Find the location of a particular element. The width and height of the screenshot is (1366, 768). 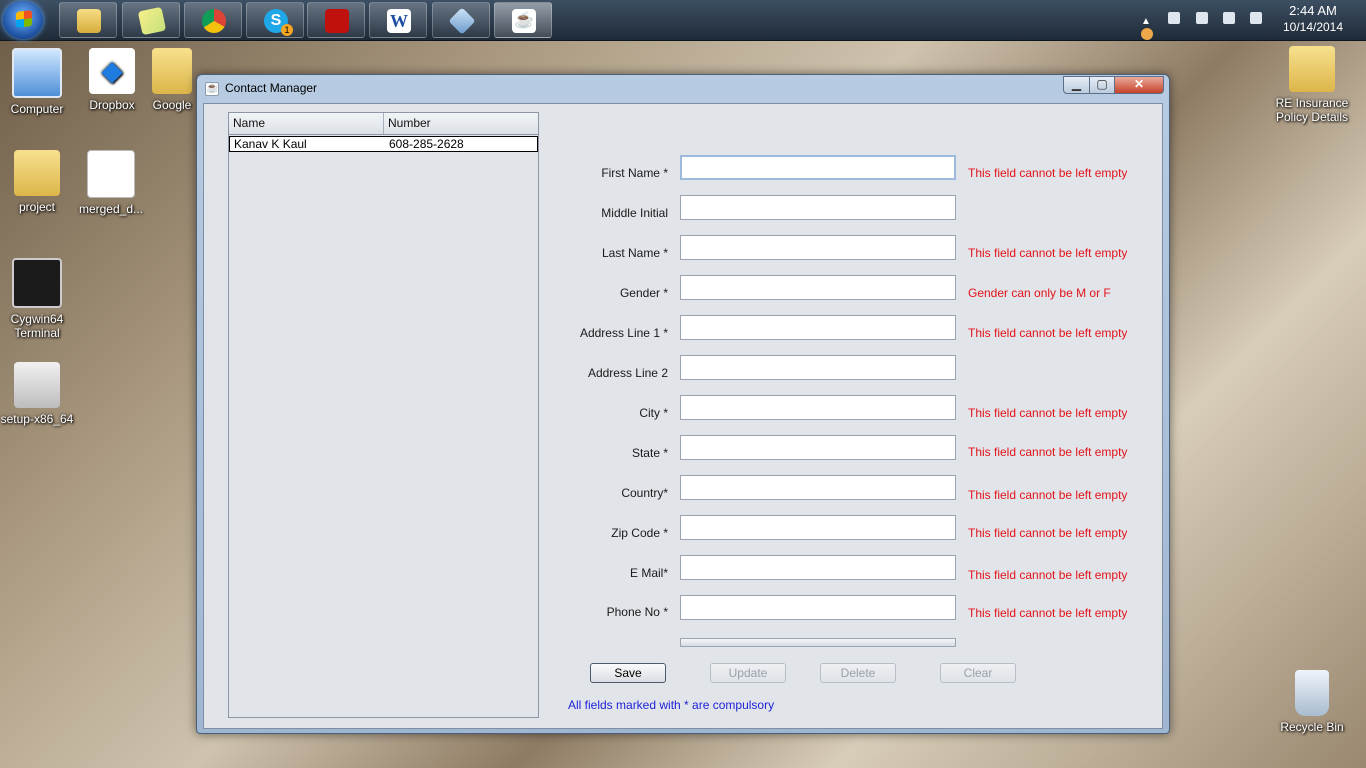

minimize-button: ▁ is located at coordinates (1076, 85).